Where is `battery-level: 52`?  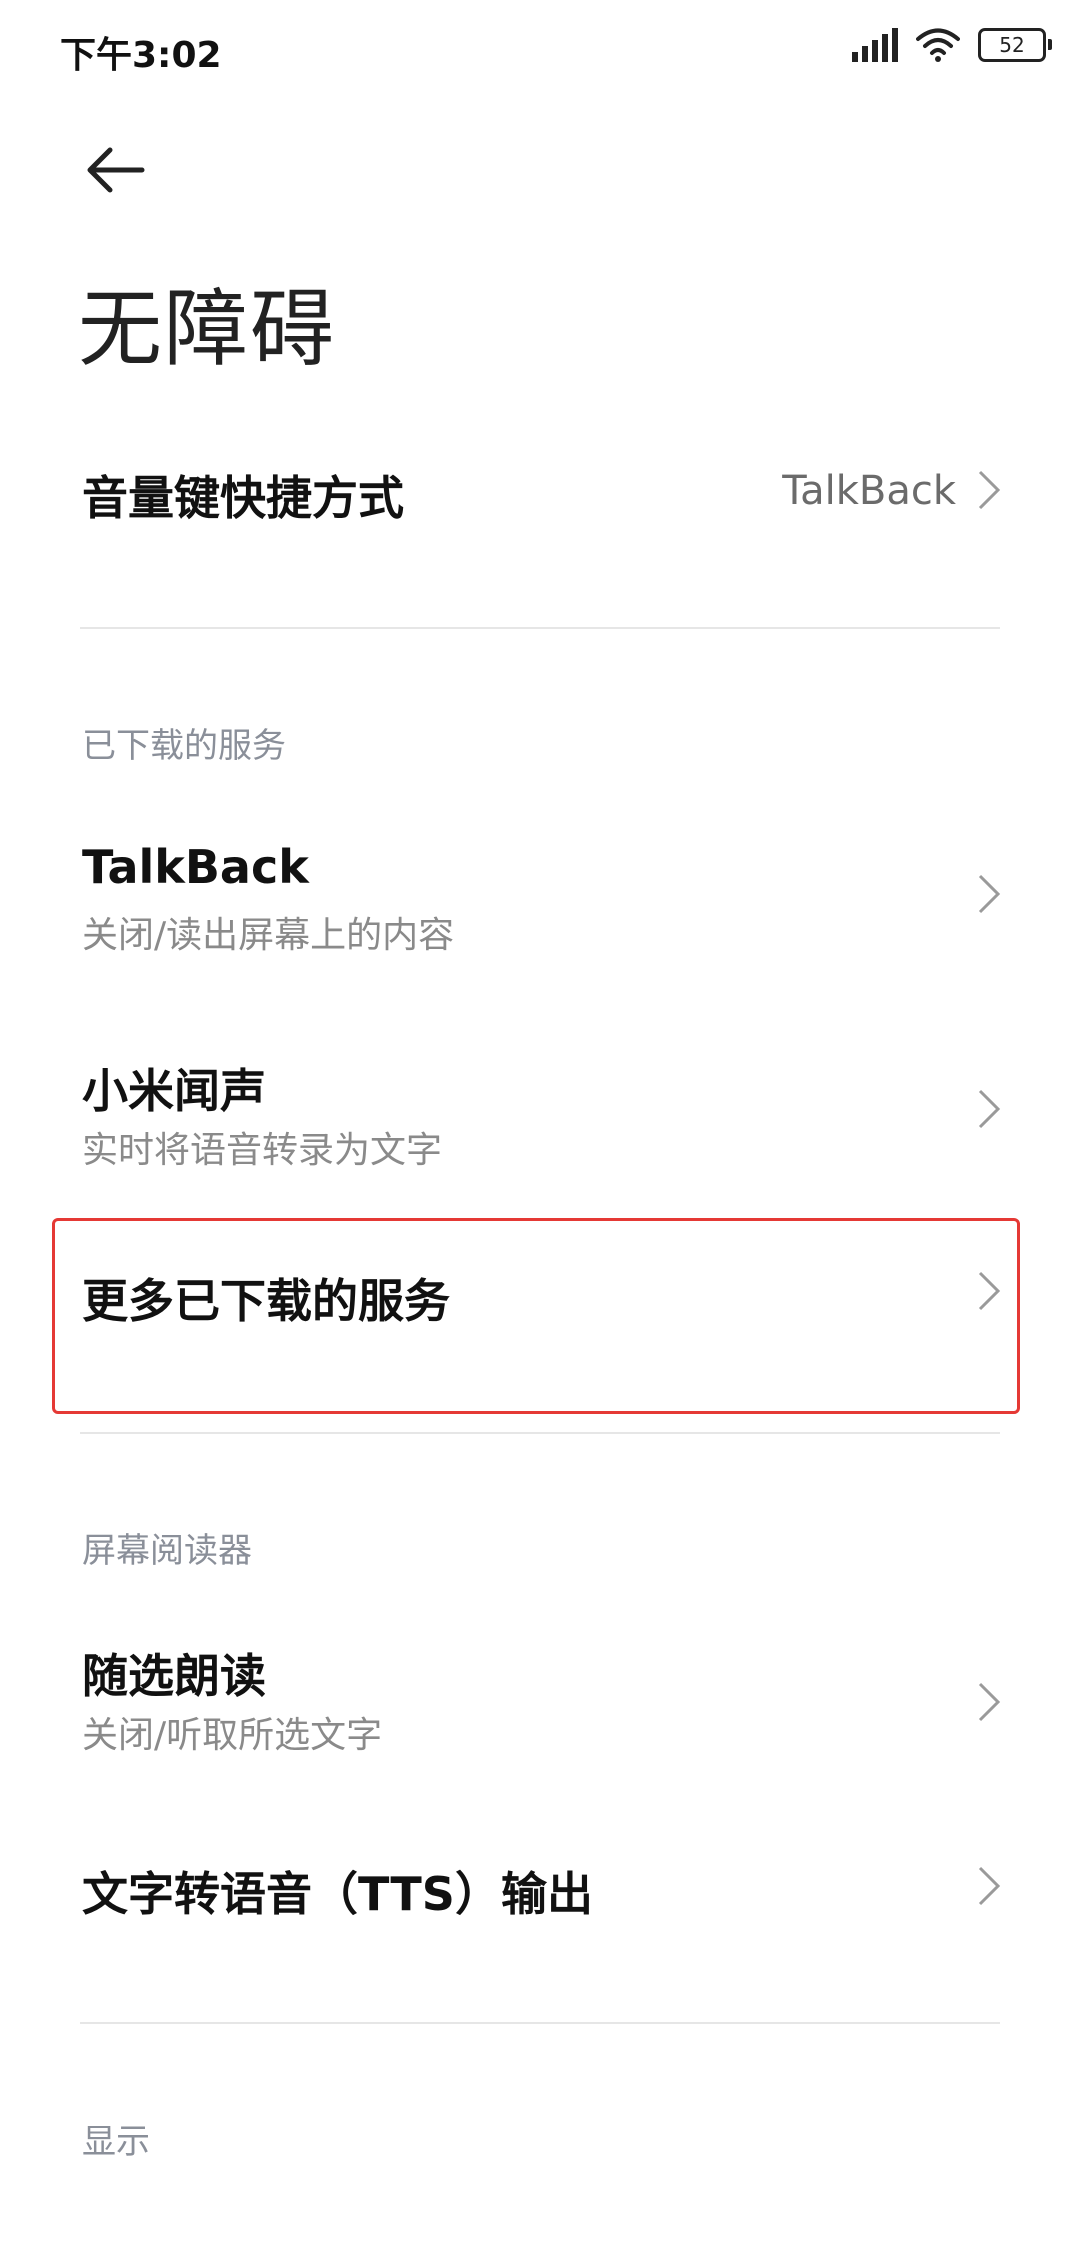
battery-level: 52 is located at coordinates (1012, 45).